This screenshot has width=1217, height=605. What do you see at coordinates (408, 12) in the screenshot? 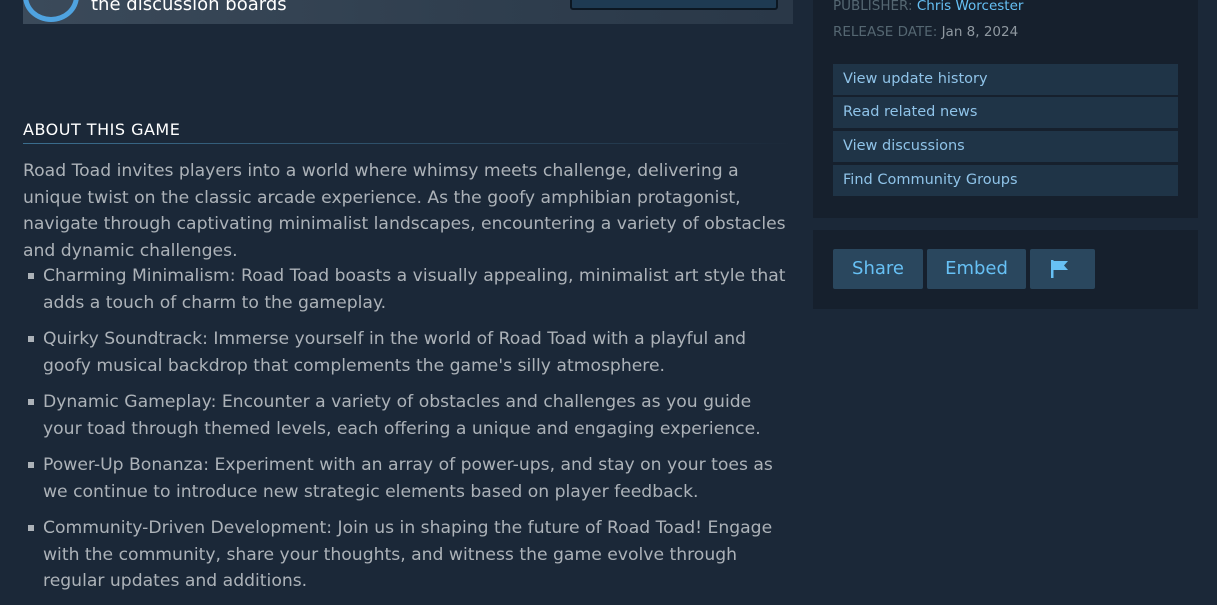
I see `discussion-banner: the discussion boards` at bounding box center [408, 12].